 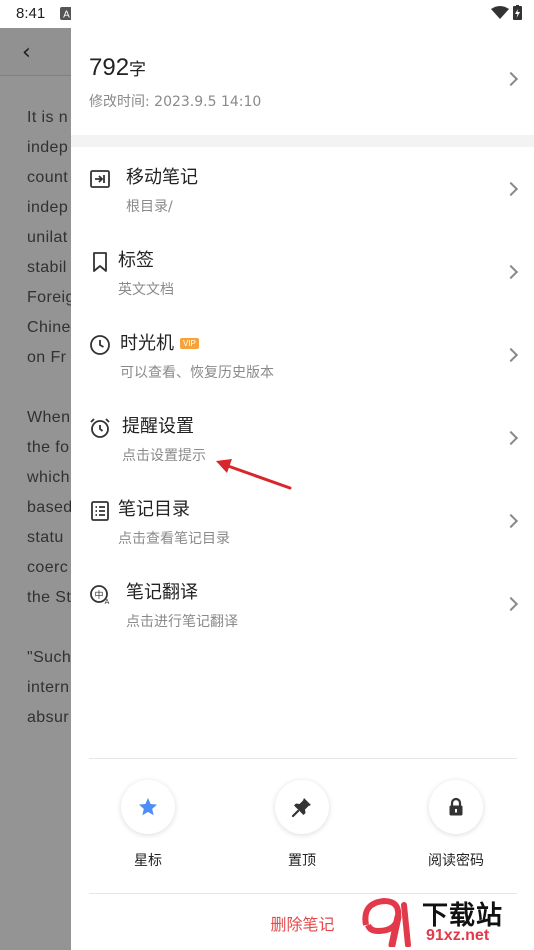 I want to click on menu-item-translate: 中A 笔记翻译 点击进行笔记翻译, so click(x=302, y=603).